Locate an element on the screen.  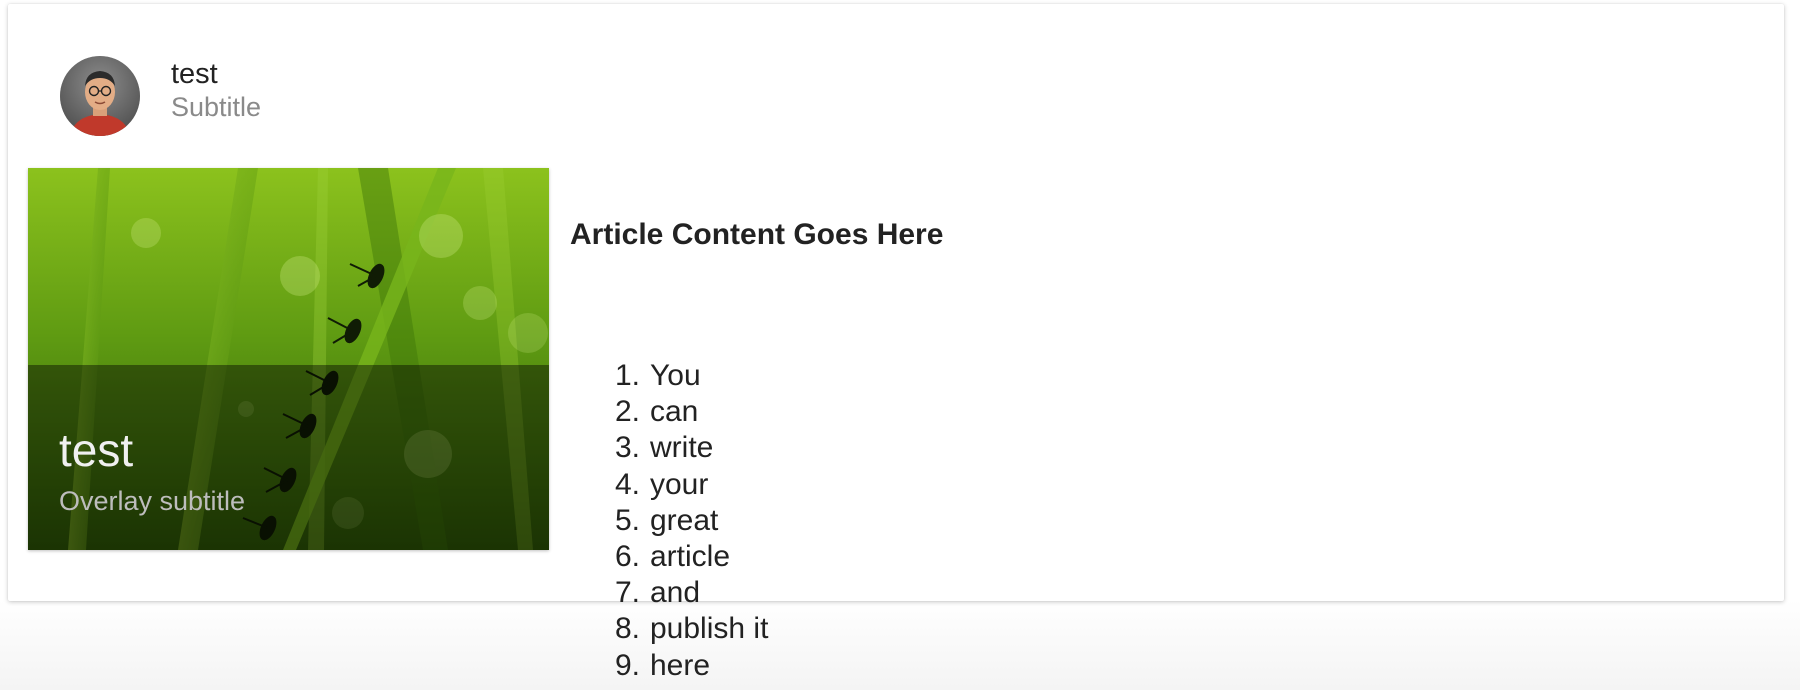
list-text: write is located at coordinates (682, 448).